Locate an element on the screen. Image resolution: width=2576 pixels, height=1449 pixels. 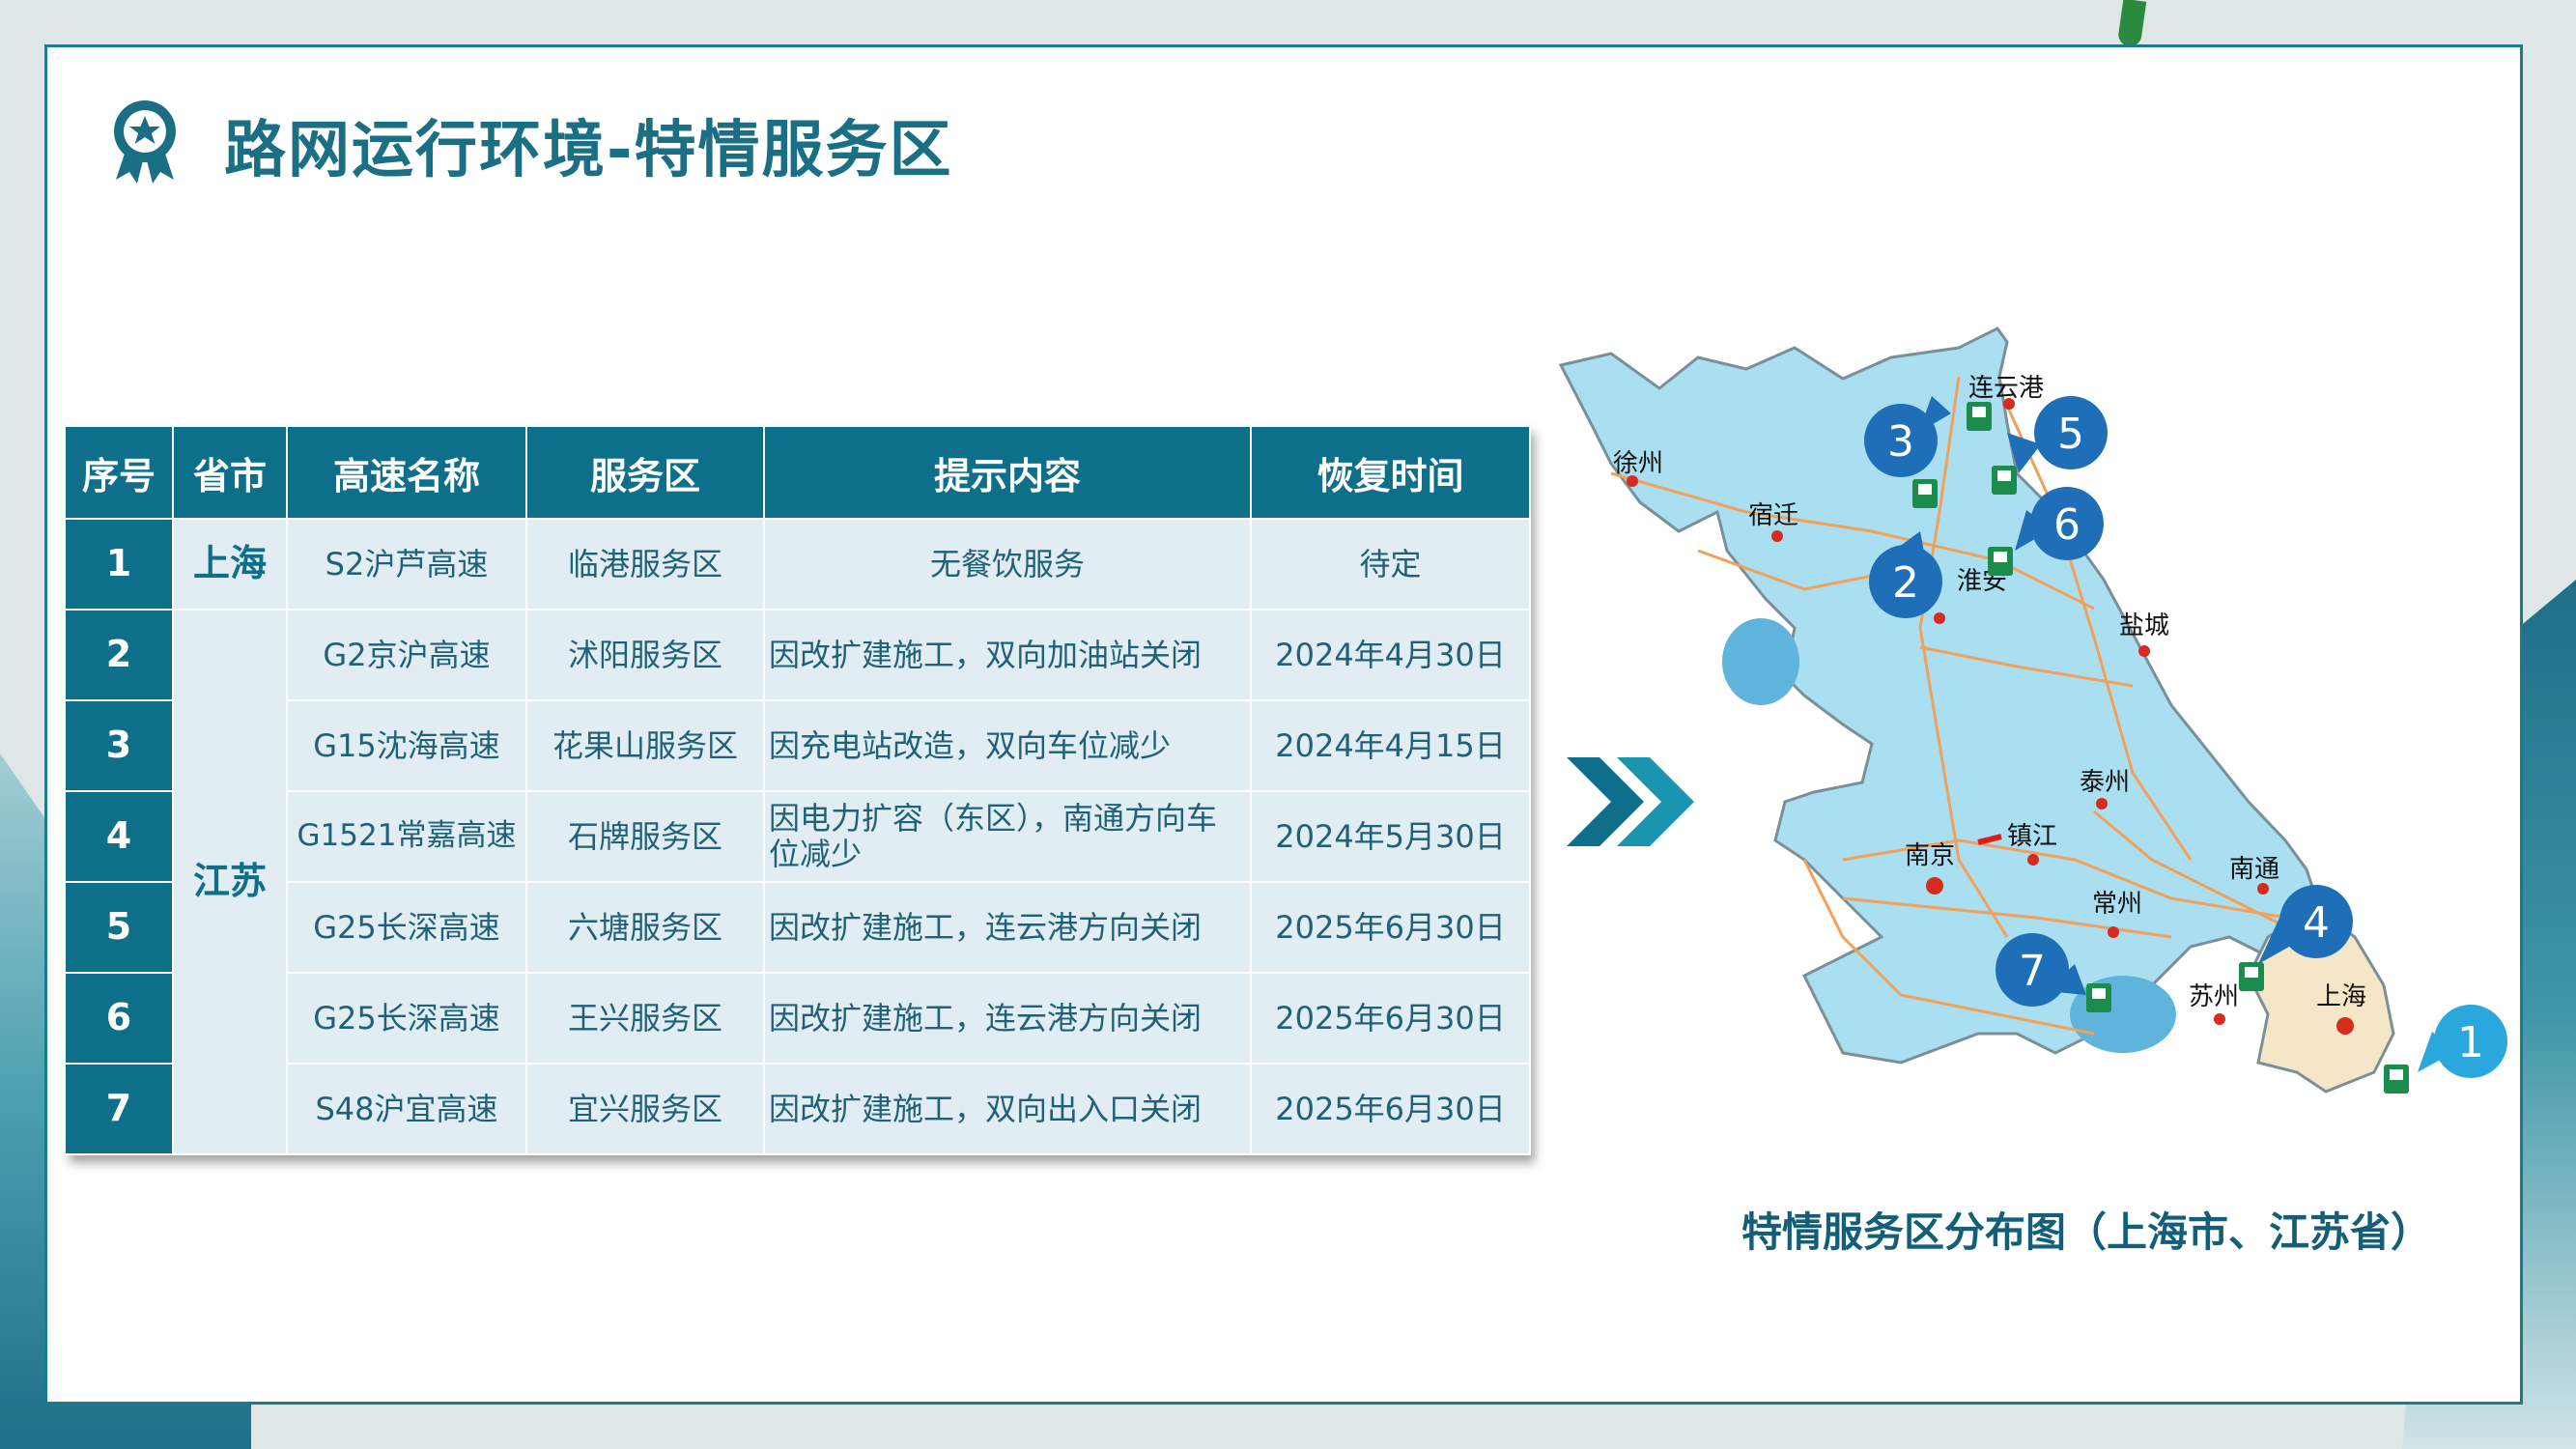
row-tip: 无餐饮服务 is located at coordinates (1008, 564).